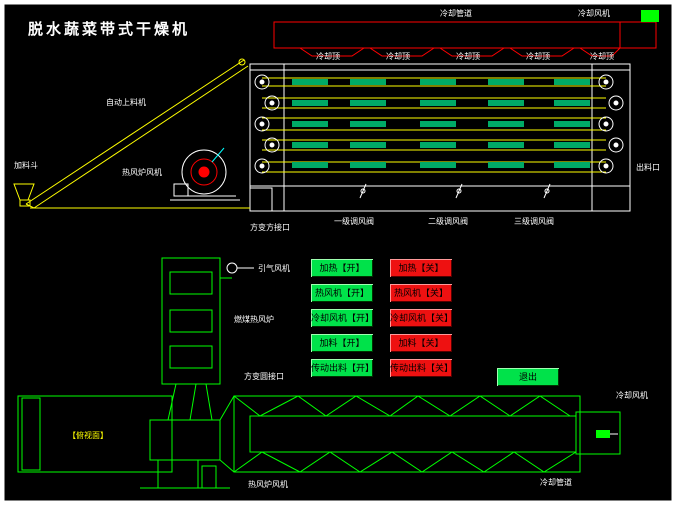 Image resolution: width=676 pixels, height=505 pixels. Describe the element at coordinates (650, 16) in the screenshot. I see `cooling-fan-top-icon` at that location.